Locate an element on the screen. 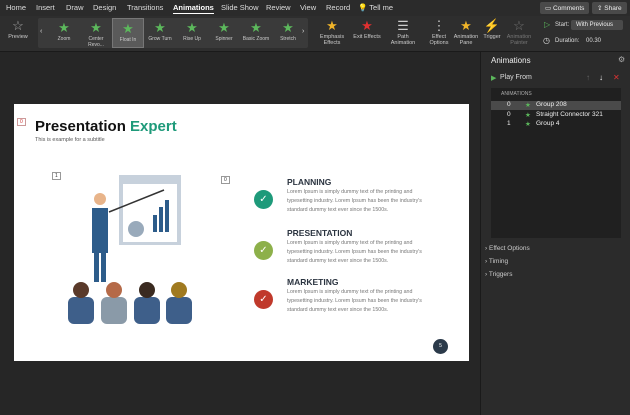 The width and height of the screenshot is (630, 415). effect-float-in: ★ Float In is located at coordinates (128, 33).